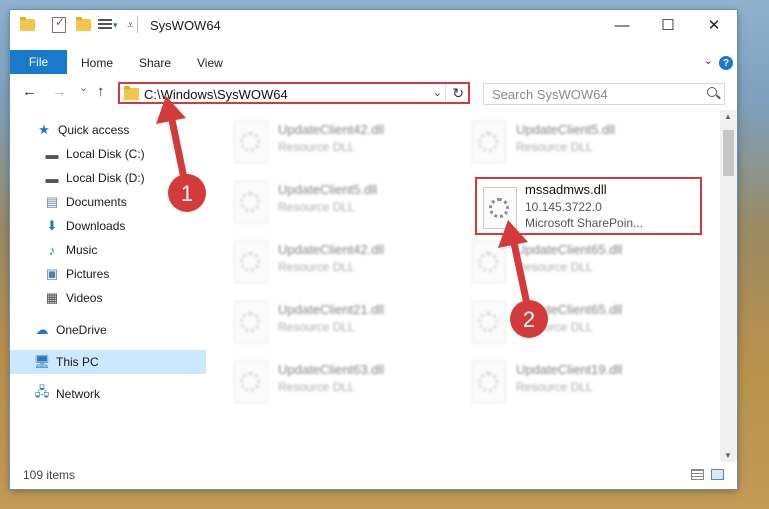 The width and height of the screenshot is (769, 509). What do you see at coordinates (529, 319) in the screenshot?
I see `step-2-label: 2` at bounding box center [529, 319].